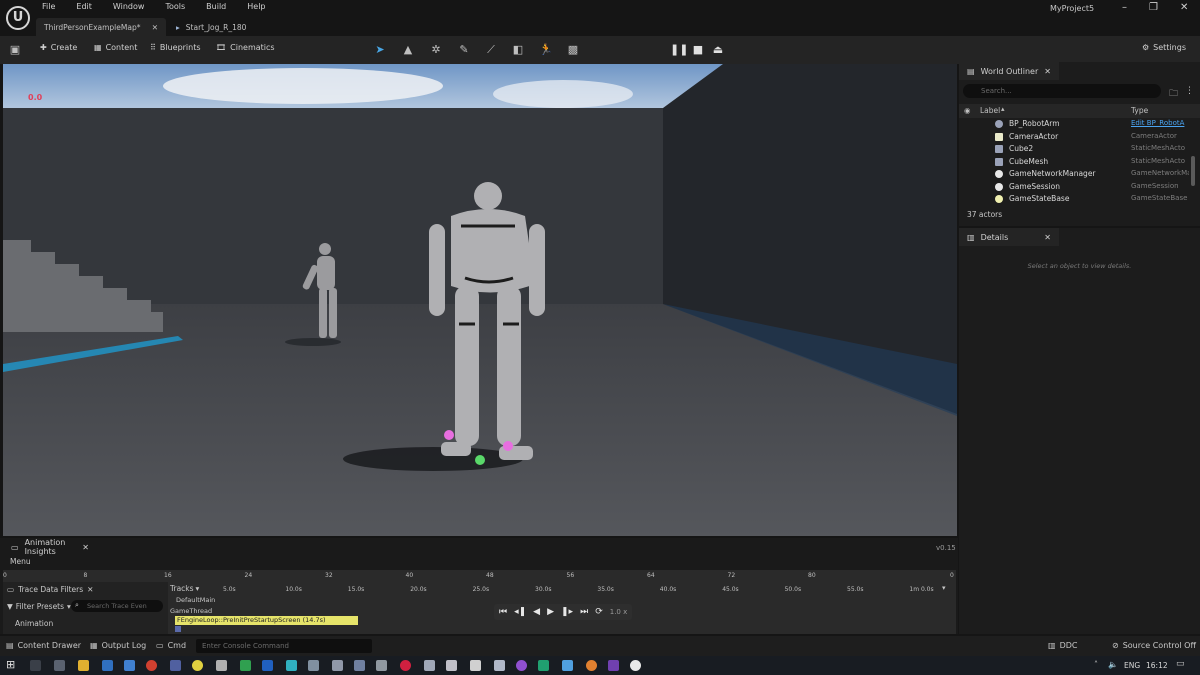  What do you see at coordinates (84, 6) in the screenshot?
I see `menu-edit: Edit` at bounding box center [84, 6].